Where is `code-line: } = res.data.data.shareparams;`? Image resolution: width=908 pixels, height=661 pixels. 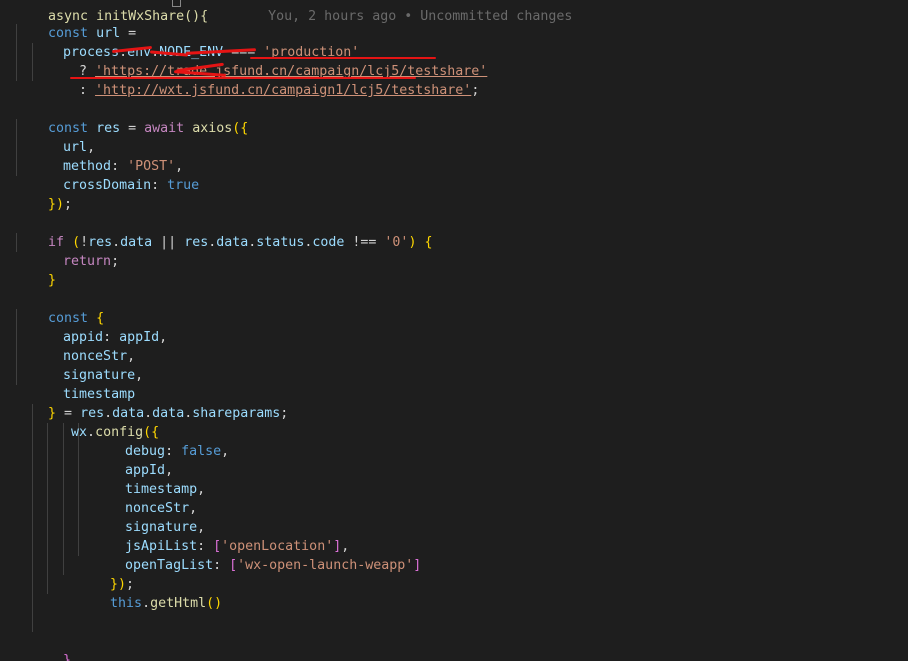 code-line: } = res.data.data.shareparams; is located at coordinates (152, 403).